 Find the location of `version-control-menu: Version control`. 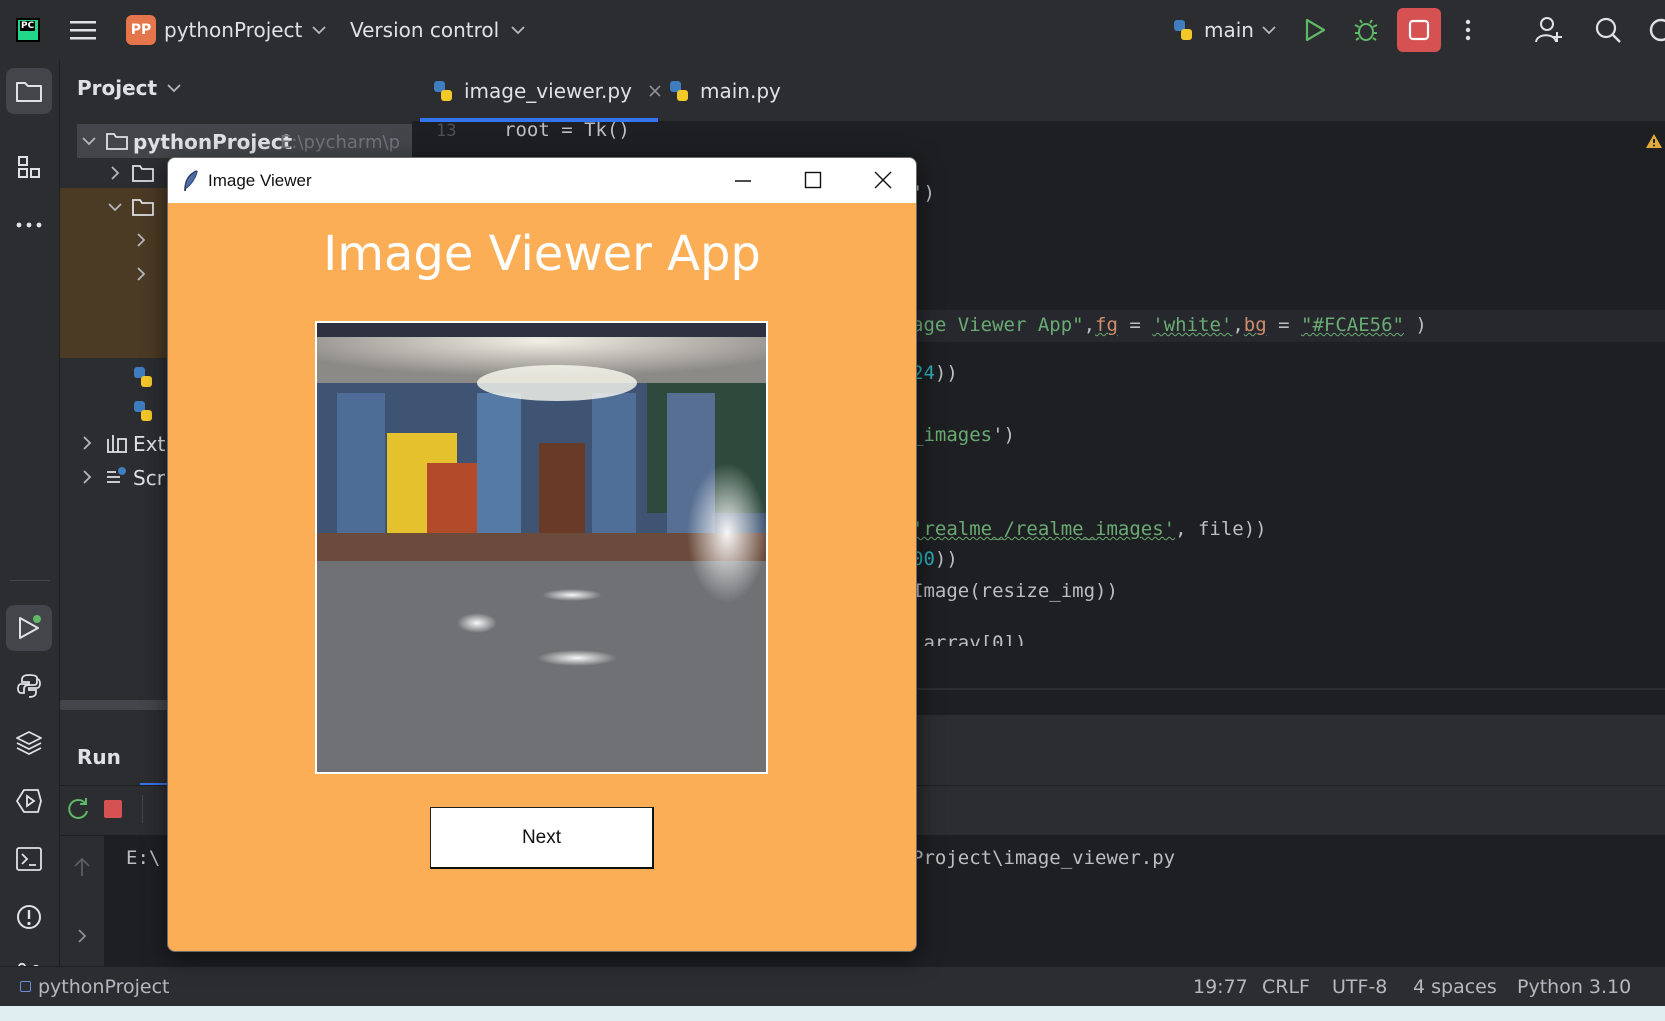

version-control-menu: Version control is located at coordinates (437, 30).